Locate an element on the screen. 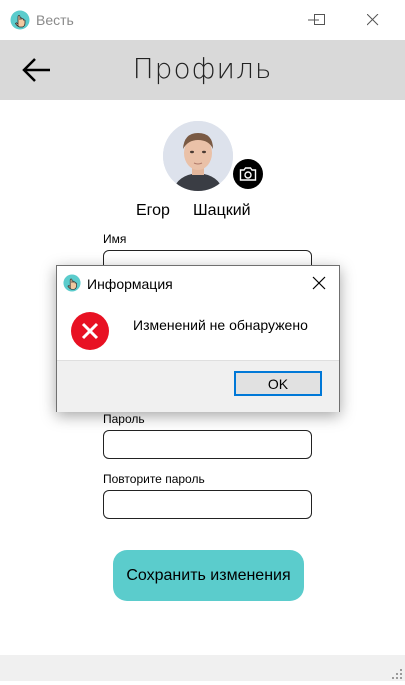 The image size is (405, 685). camera-icon is located at coordinates (248, 174).